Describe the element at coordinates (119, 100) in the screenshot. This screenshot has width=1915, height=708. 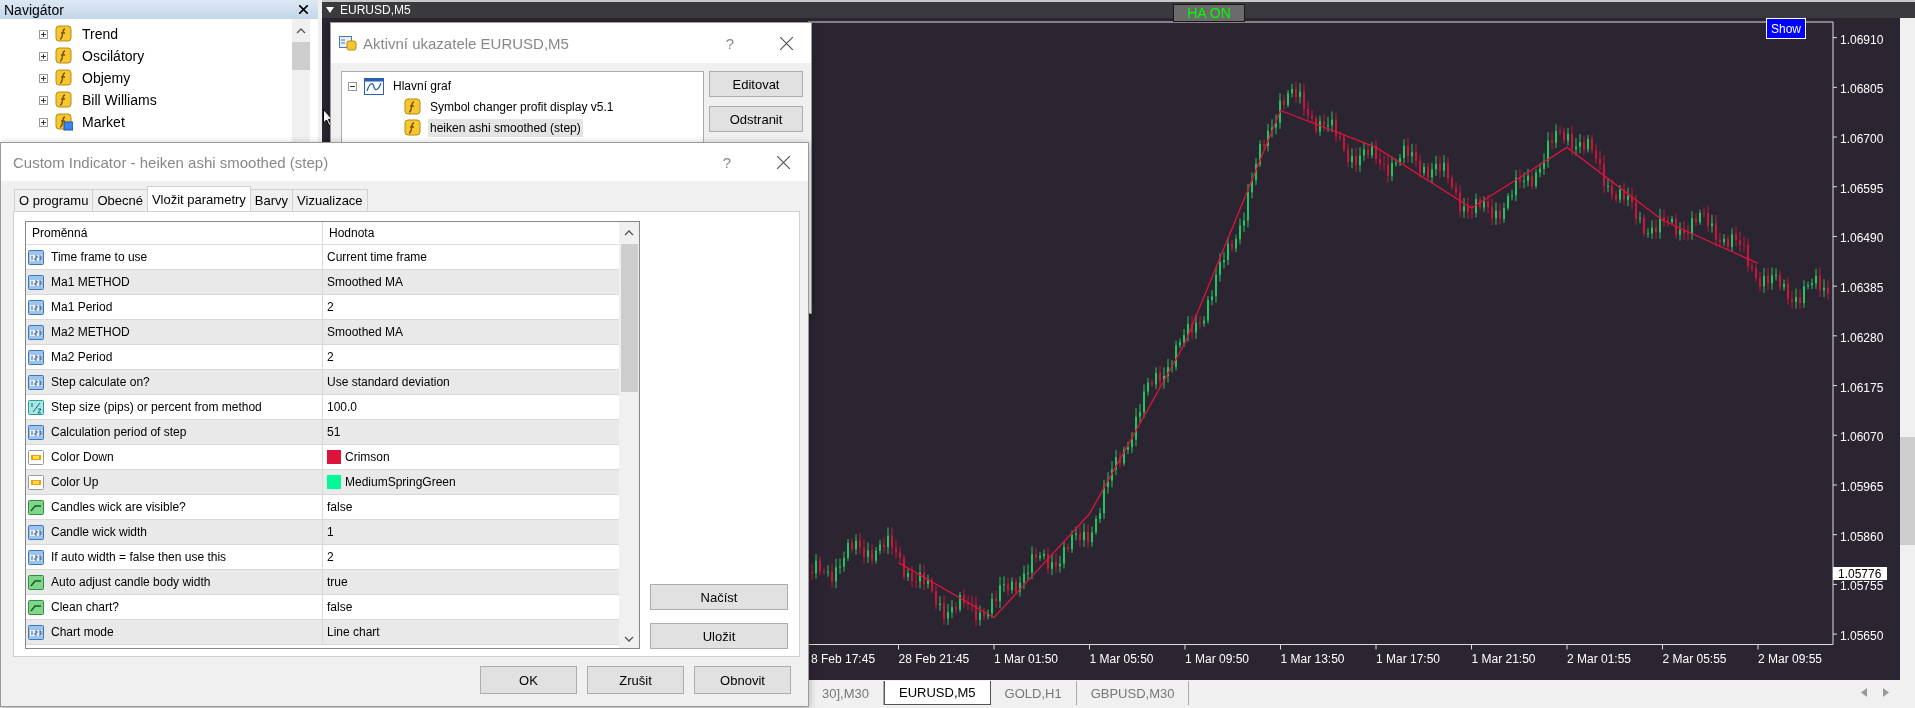
I see `tree-item: Bill Williams` at that location.